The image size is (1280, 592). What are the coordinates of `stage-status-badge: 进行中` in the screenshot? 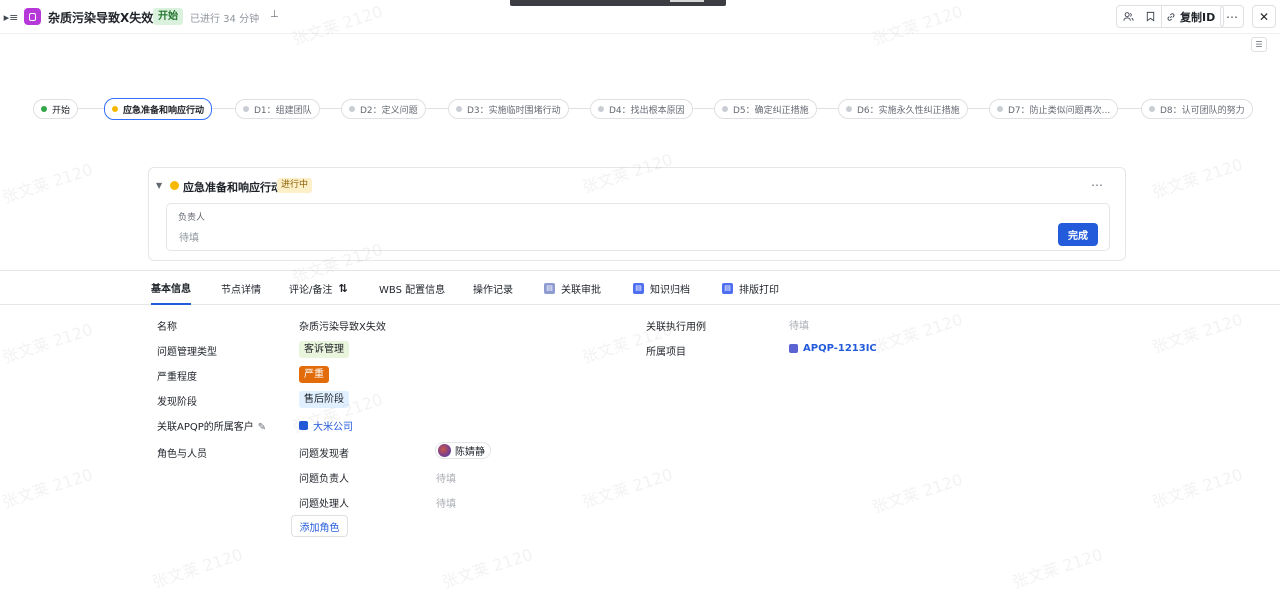 It's located at (295, 185).